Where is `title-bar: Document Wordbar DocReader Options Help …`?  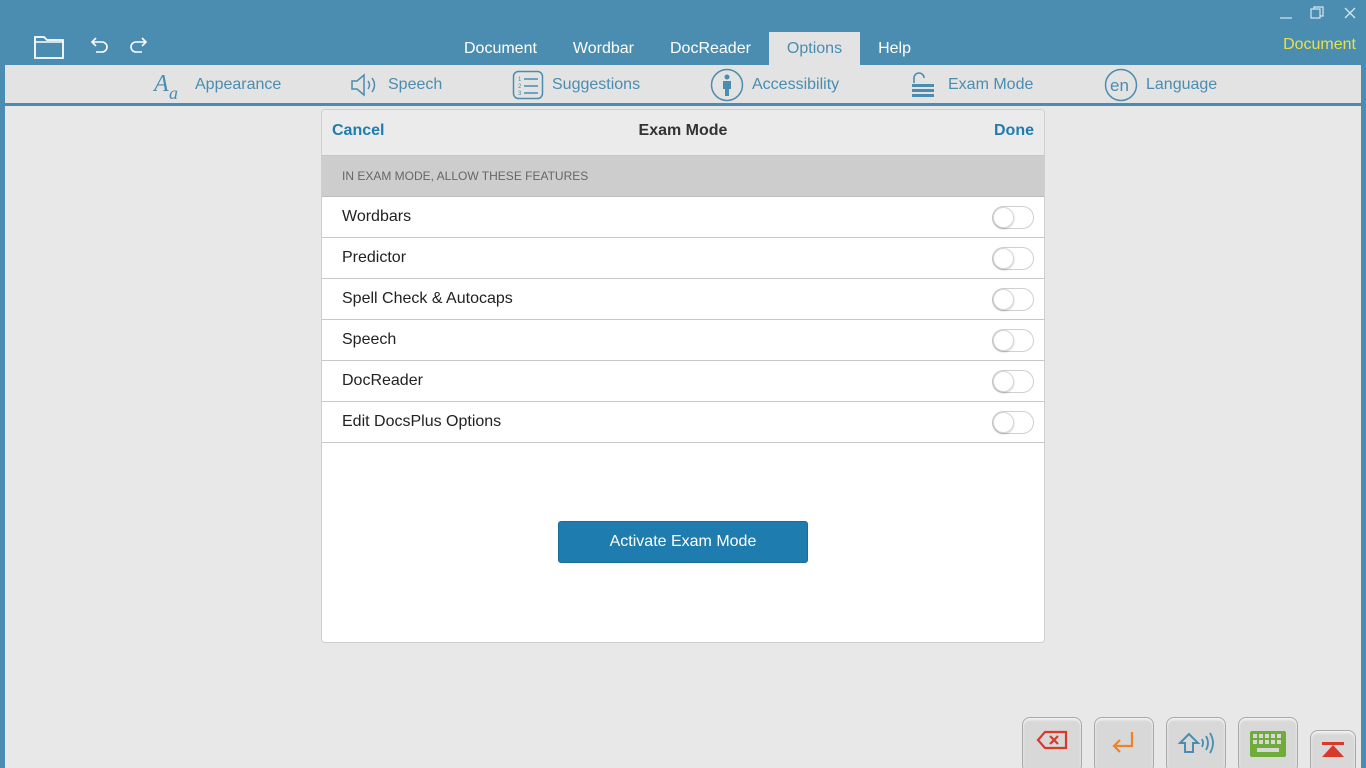
title-bar: Document Wordbar DocReader Options Help … is located at coordinates (683, 32).